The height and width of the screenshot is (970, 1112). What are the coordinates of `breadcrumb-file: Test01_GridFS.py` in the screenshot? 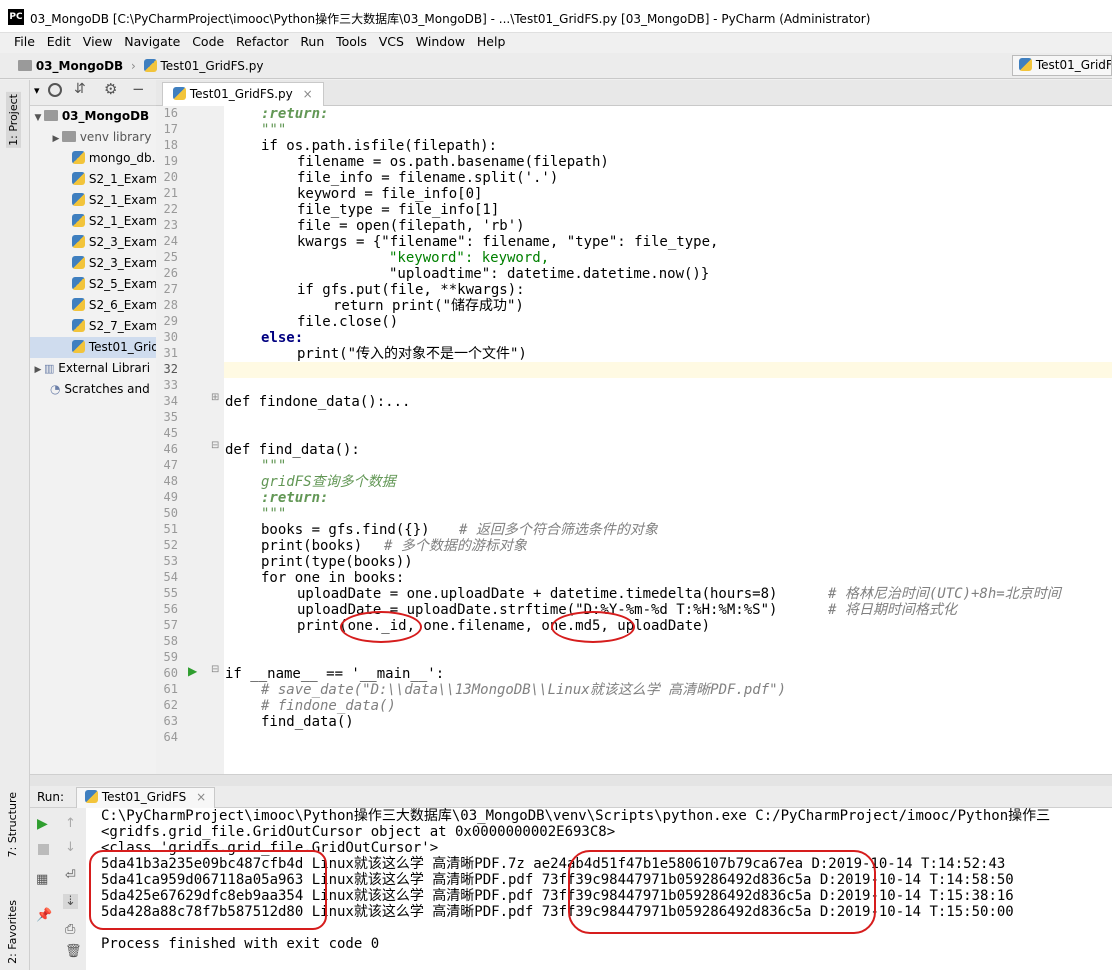 It's located at (212, 66).